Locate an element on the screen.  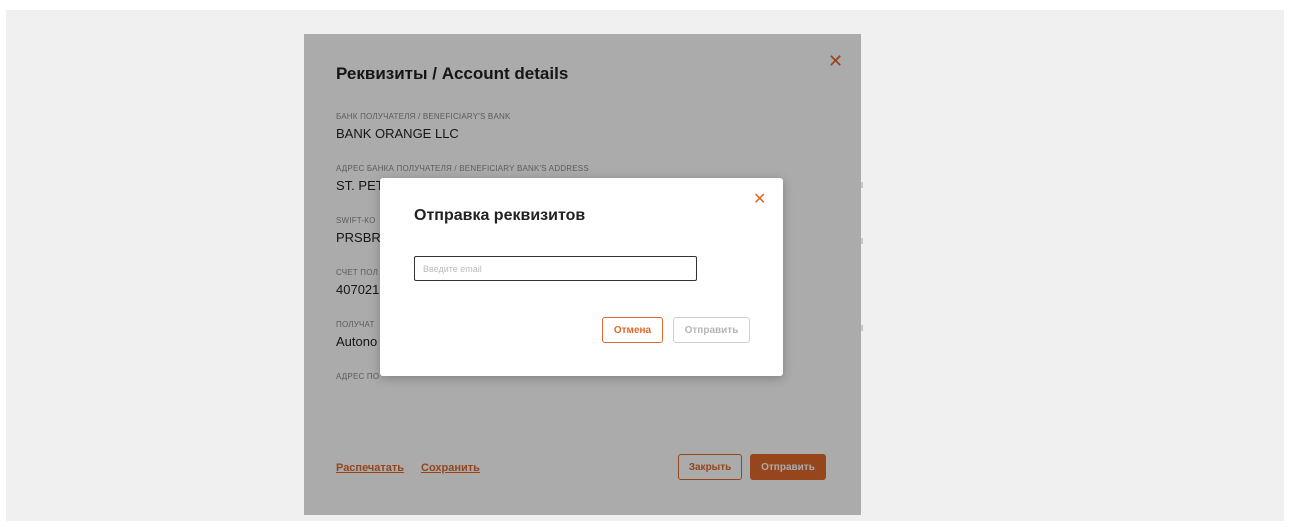
dialog-title: Отправка реквизитов is located at coordinates (500, 215).